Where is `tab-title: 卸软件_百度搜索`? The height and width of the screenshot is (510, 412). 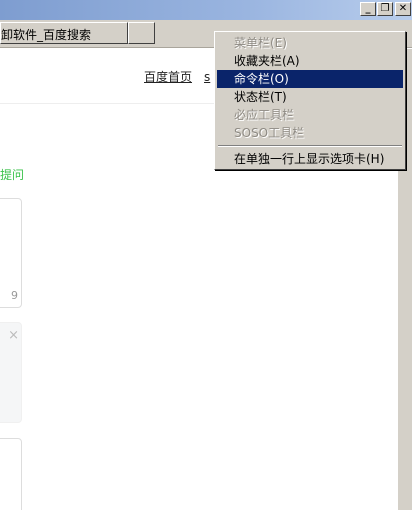 tab-title: 卸软件_百度搜索 is located at coordinates (46, 35).